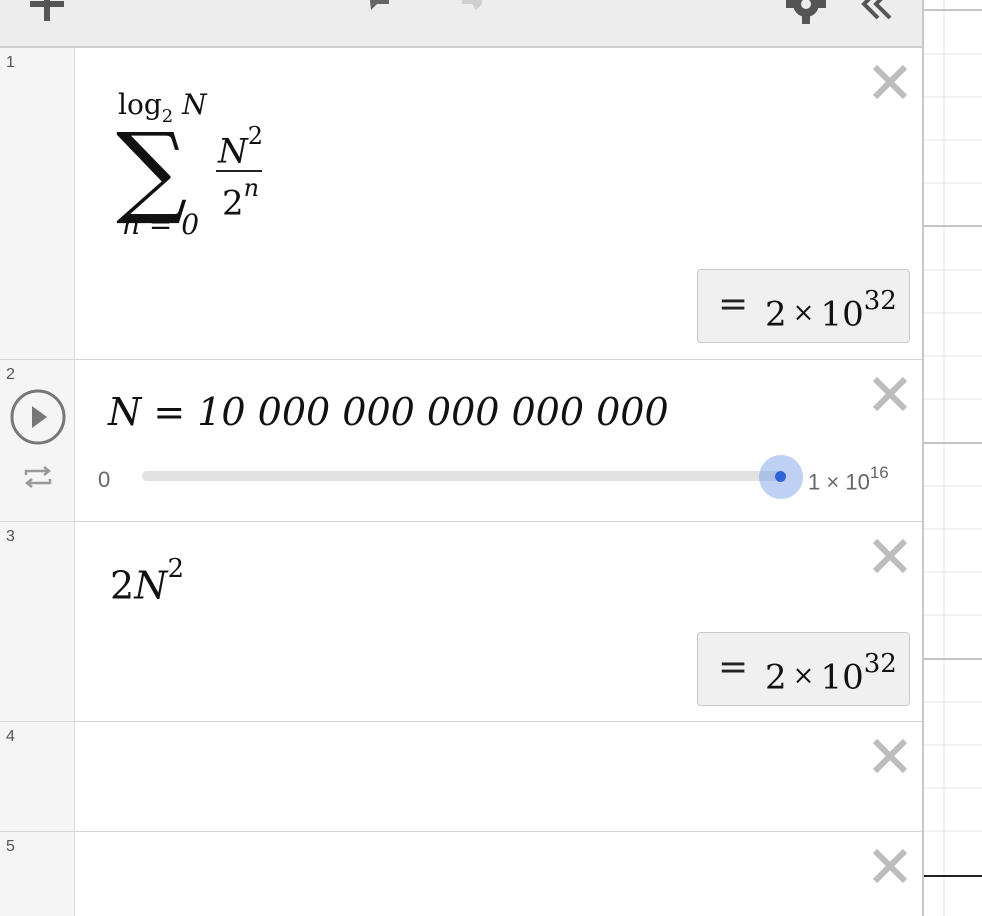 The image size is (982, 916). I want to click on add-expression-button, so click(47, 15).